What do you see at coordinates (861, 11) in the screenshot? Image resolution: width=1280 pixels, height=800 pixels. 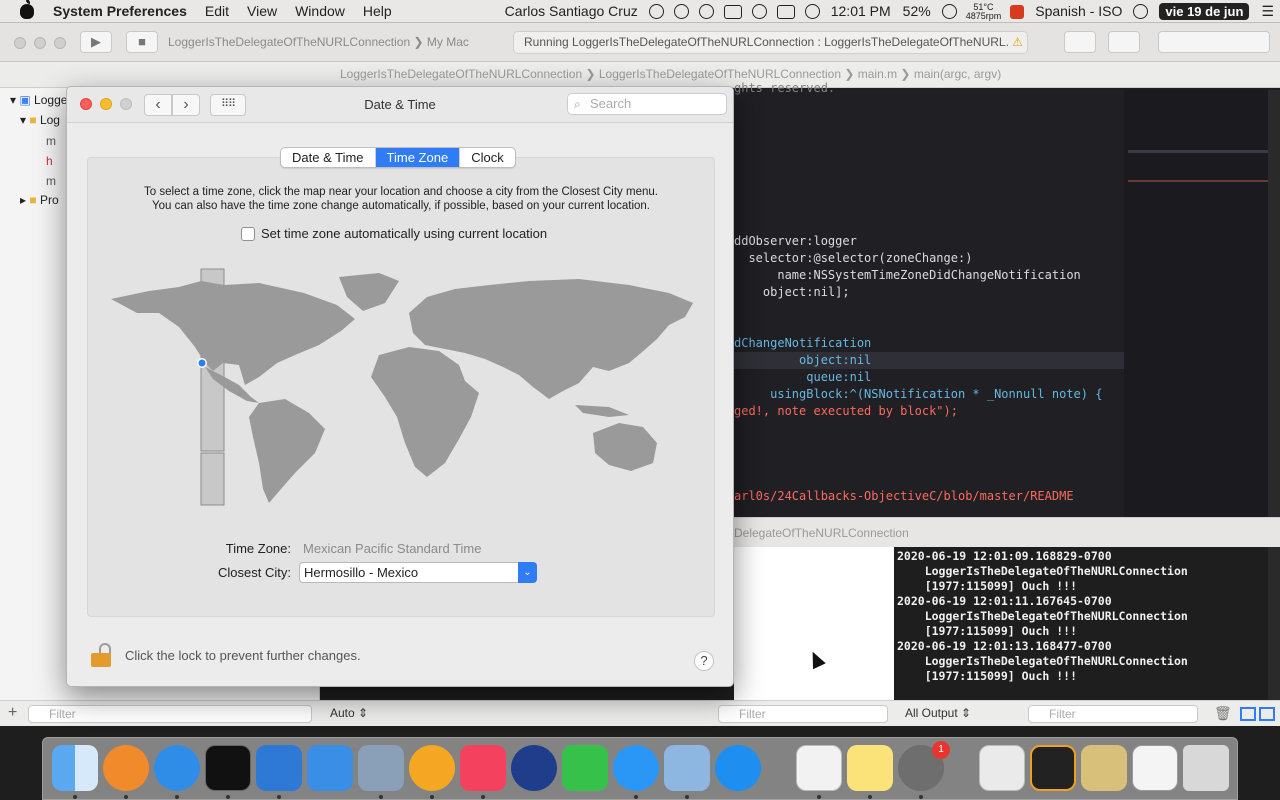 I see `clock: 12:01 PM` at bounding box center [861, 11].